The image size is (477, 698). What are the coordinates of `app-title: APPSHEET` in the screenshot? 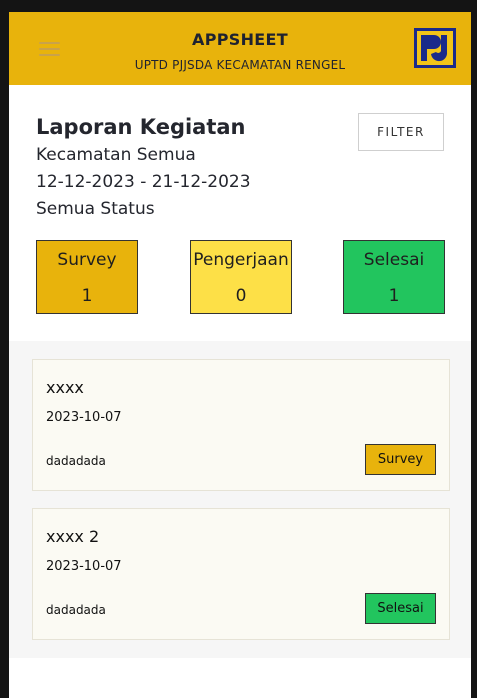 It's located at (240, 39).